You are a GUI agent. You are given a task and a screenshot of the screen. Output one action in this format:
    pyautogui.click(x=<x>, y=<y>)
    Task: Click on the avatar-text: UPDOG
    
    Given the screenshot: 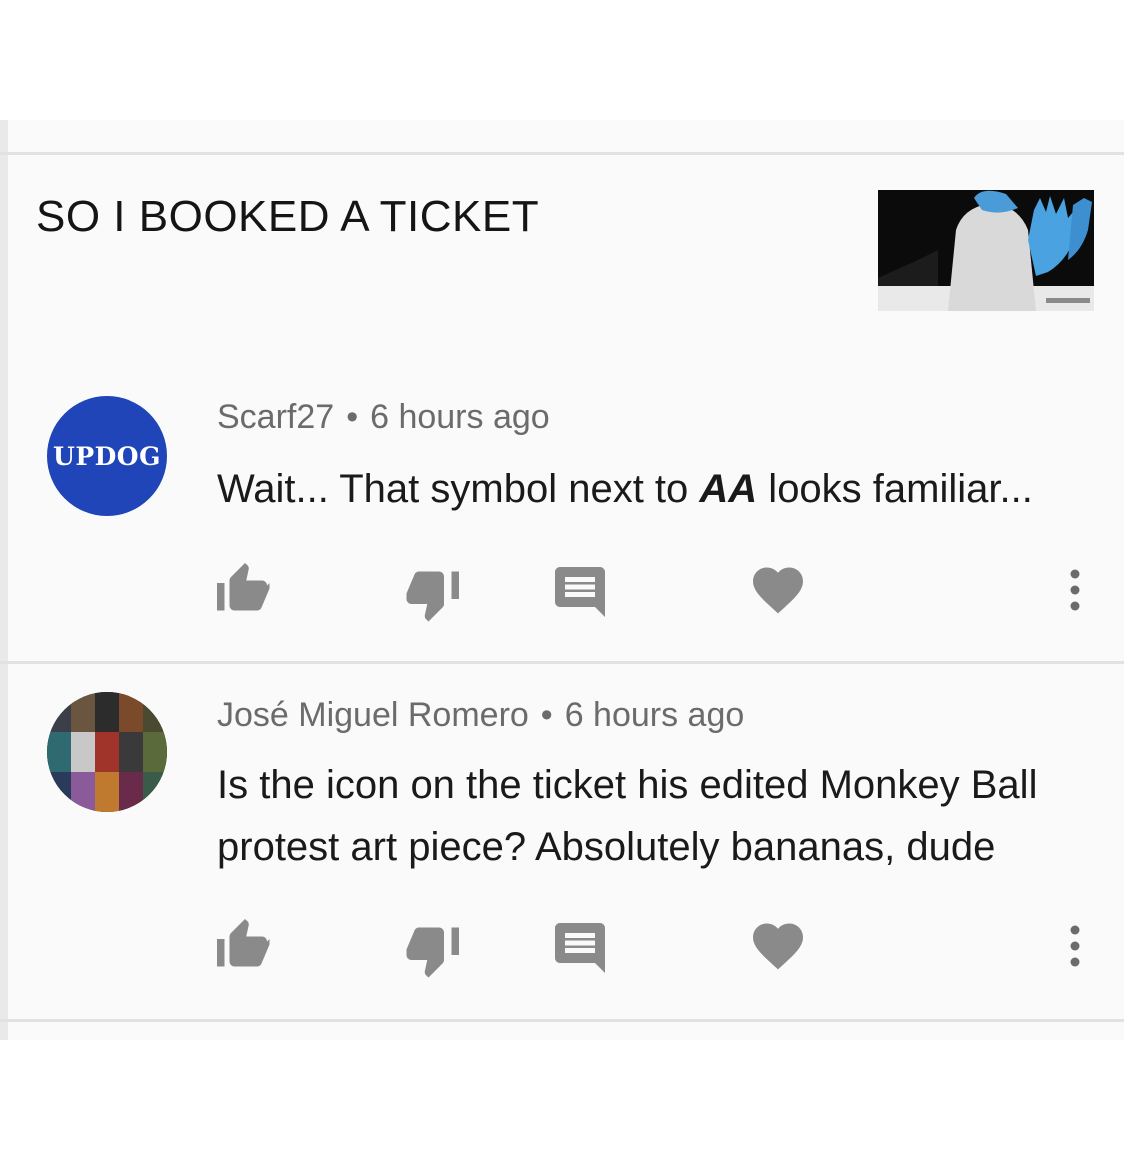 What is the action you would take?
    pyautogui.click(x=107, y=456)
    